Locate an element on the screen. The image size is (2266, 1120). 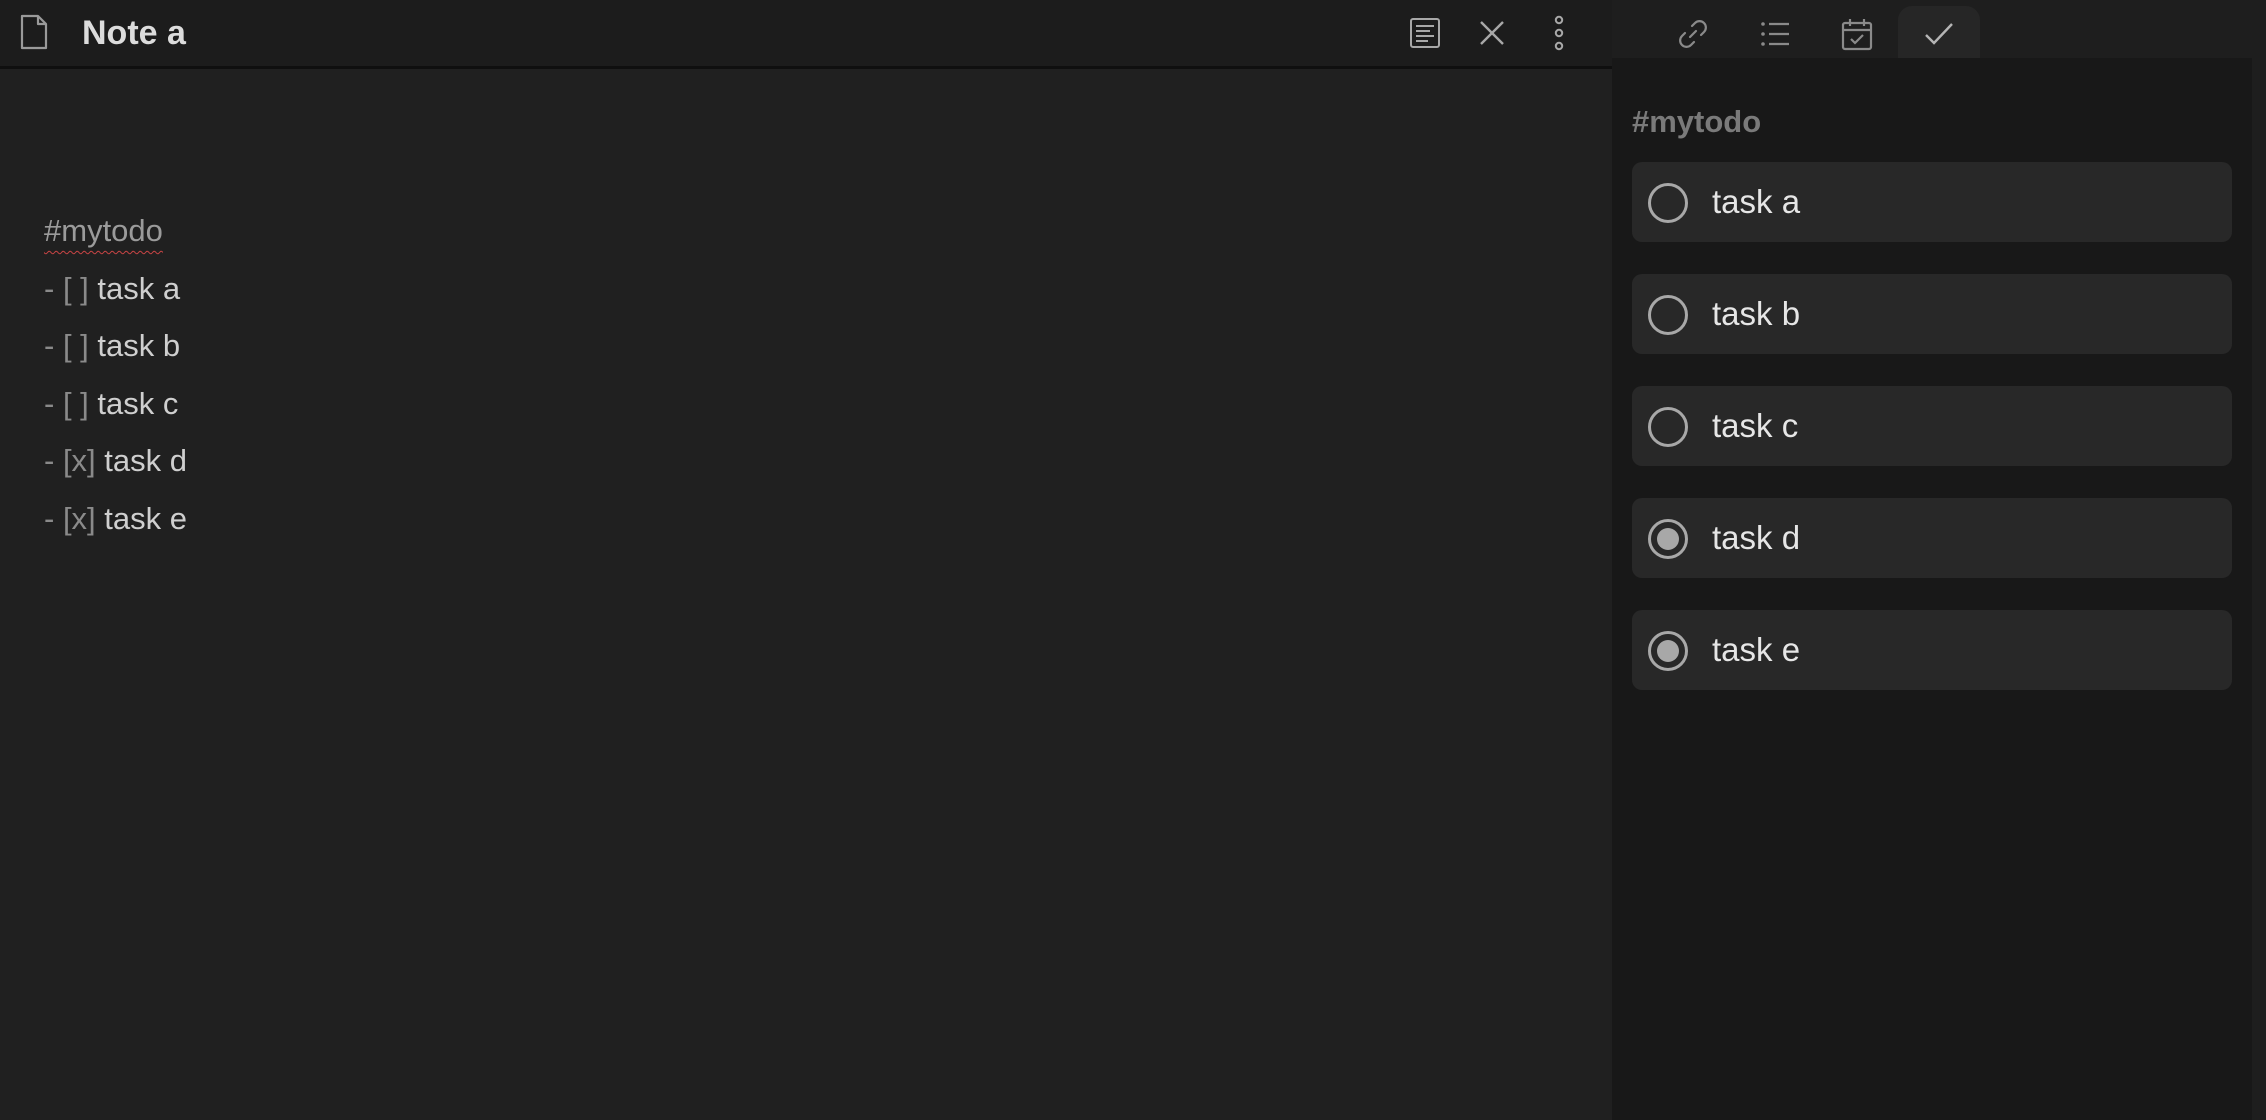
file-icon is located at coordinates (34, 32).